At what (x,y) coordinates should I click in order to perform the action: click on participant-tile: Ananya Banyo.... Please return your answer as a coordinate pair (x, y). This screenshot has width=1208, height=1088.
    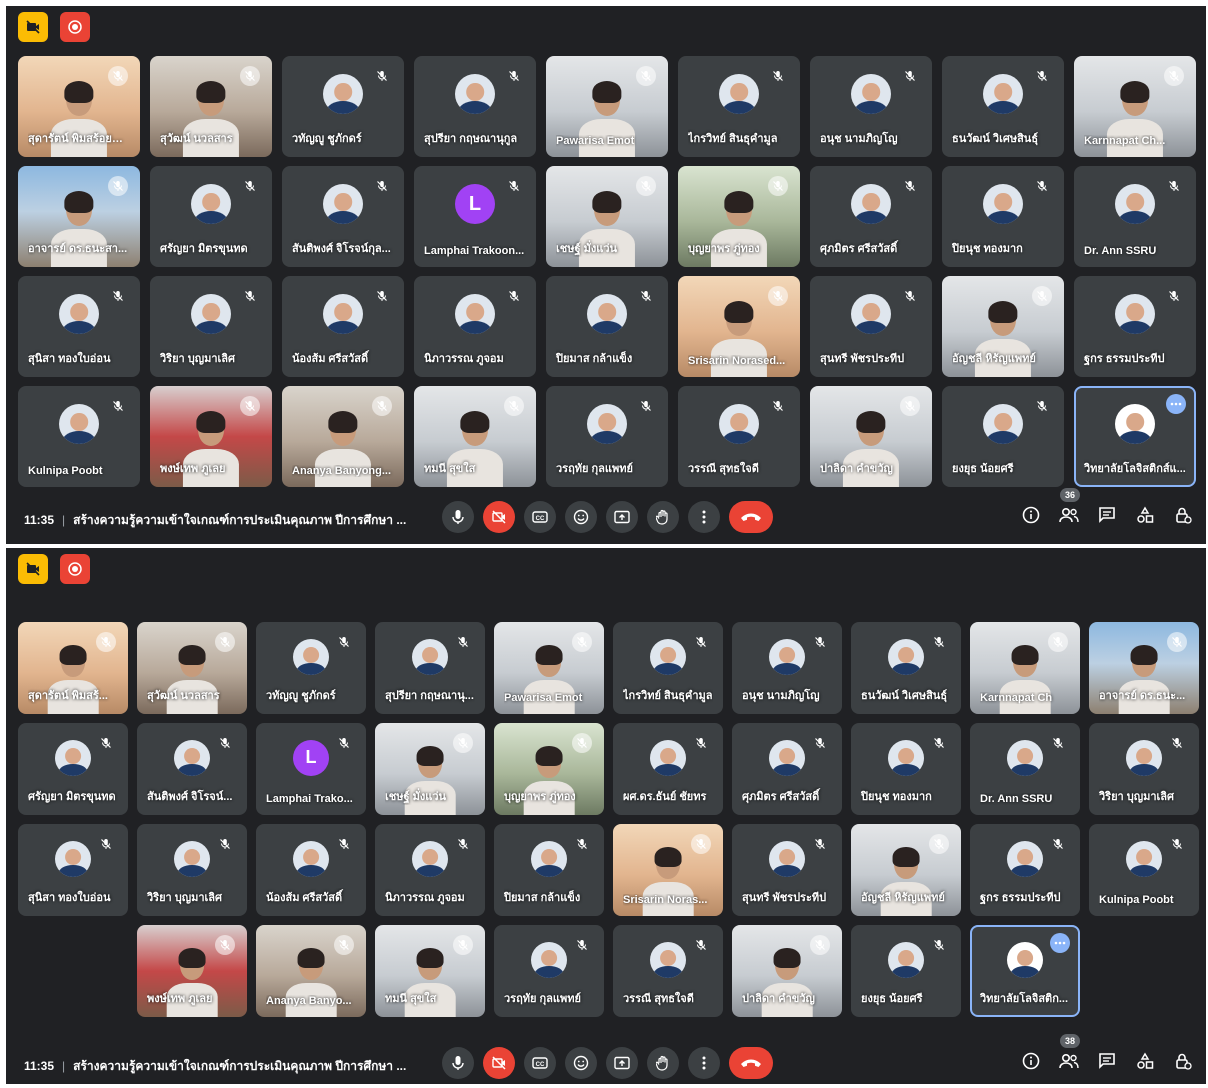
    Looking at the image, I should click on (311, 971).